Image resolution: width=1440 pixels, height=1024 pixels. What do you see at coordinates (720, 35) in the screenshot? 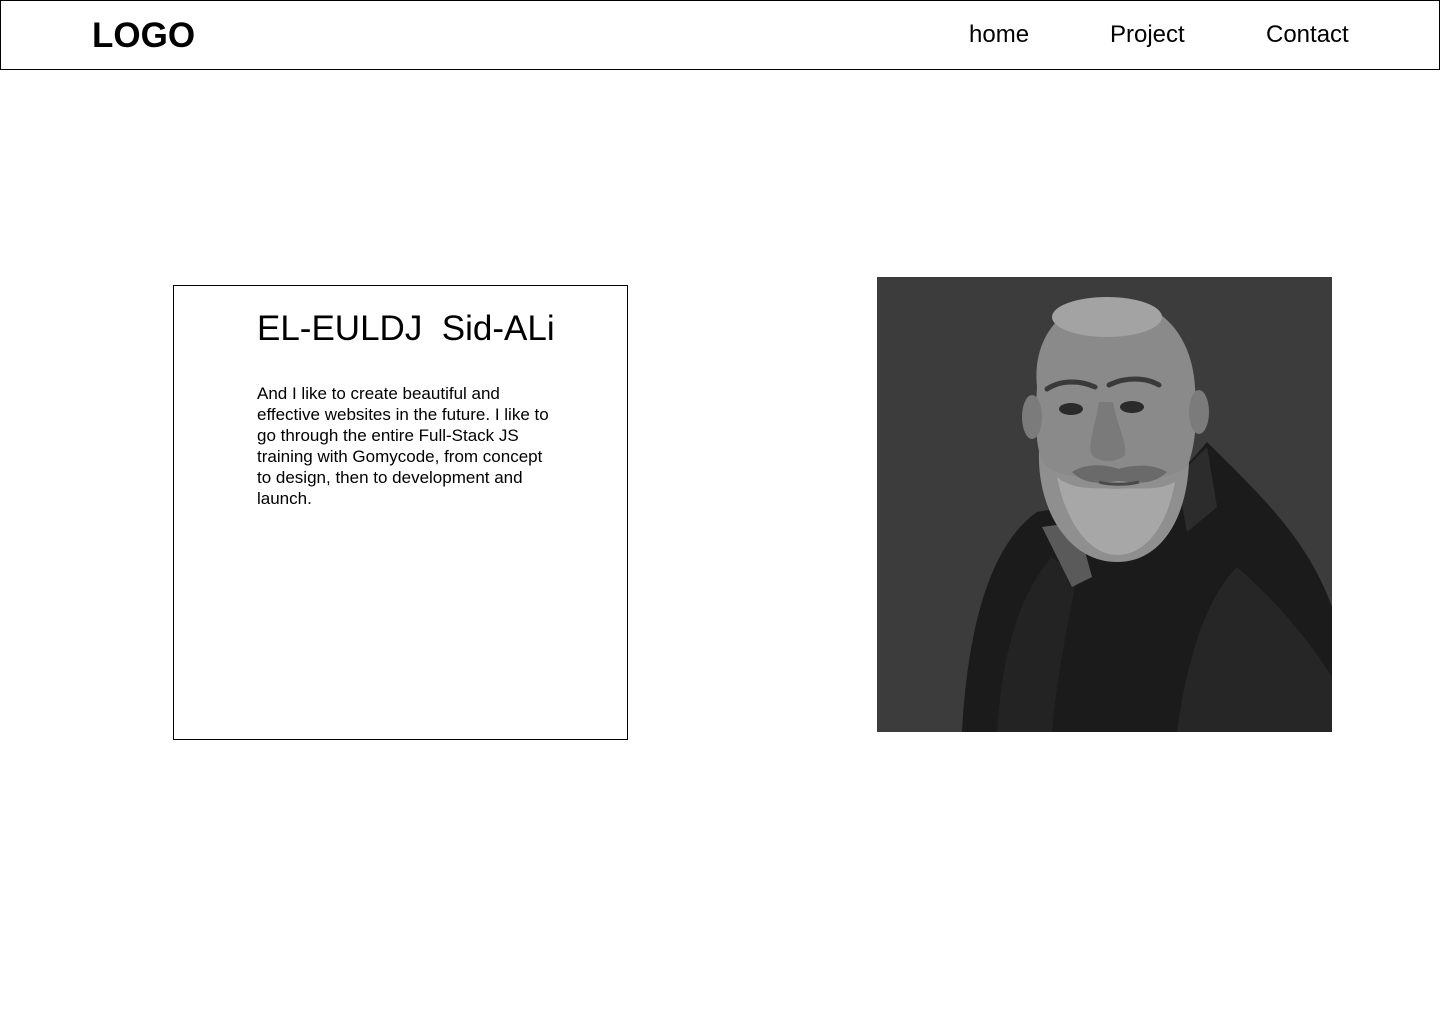
I see `site-header: LOGO home Project Contact` at bounding box center [720, 35].